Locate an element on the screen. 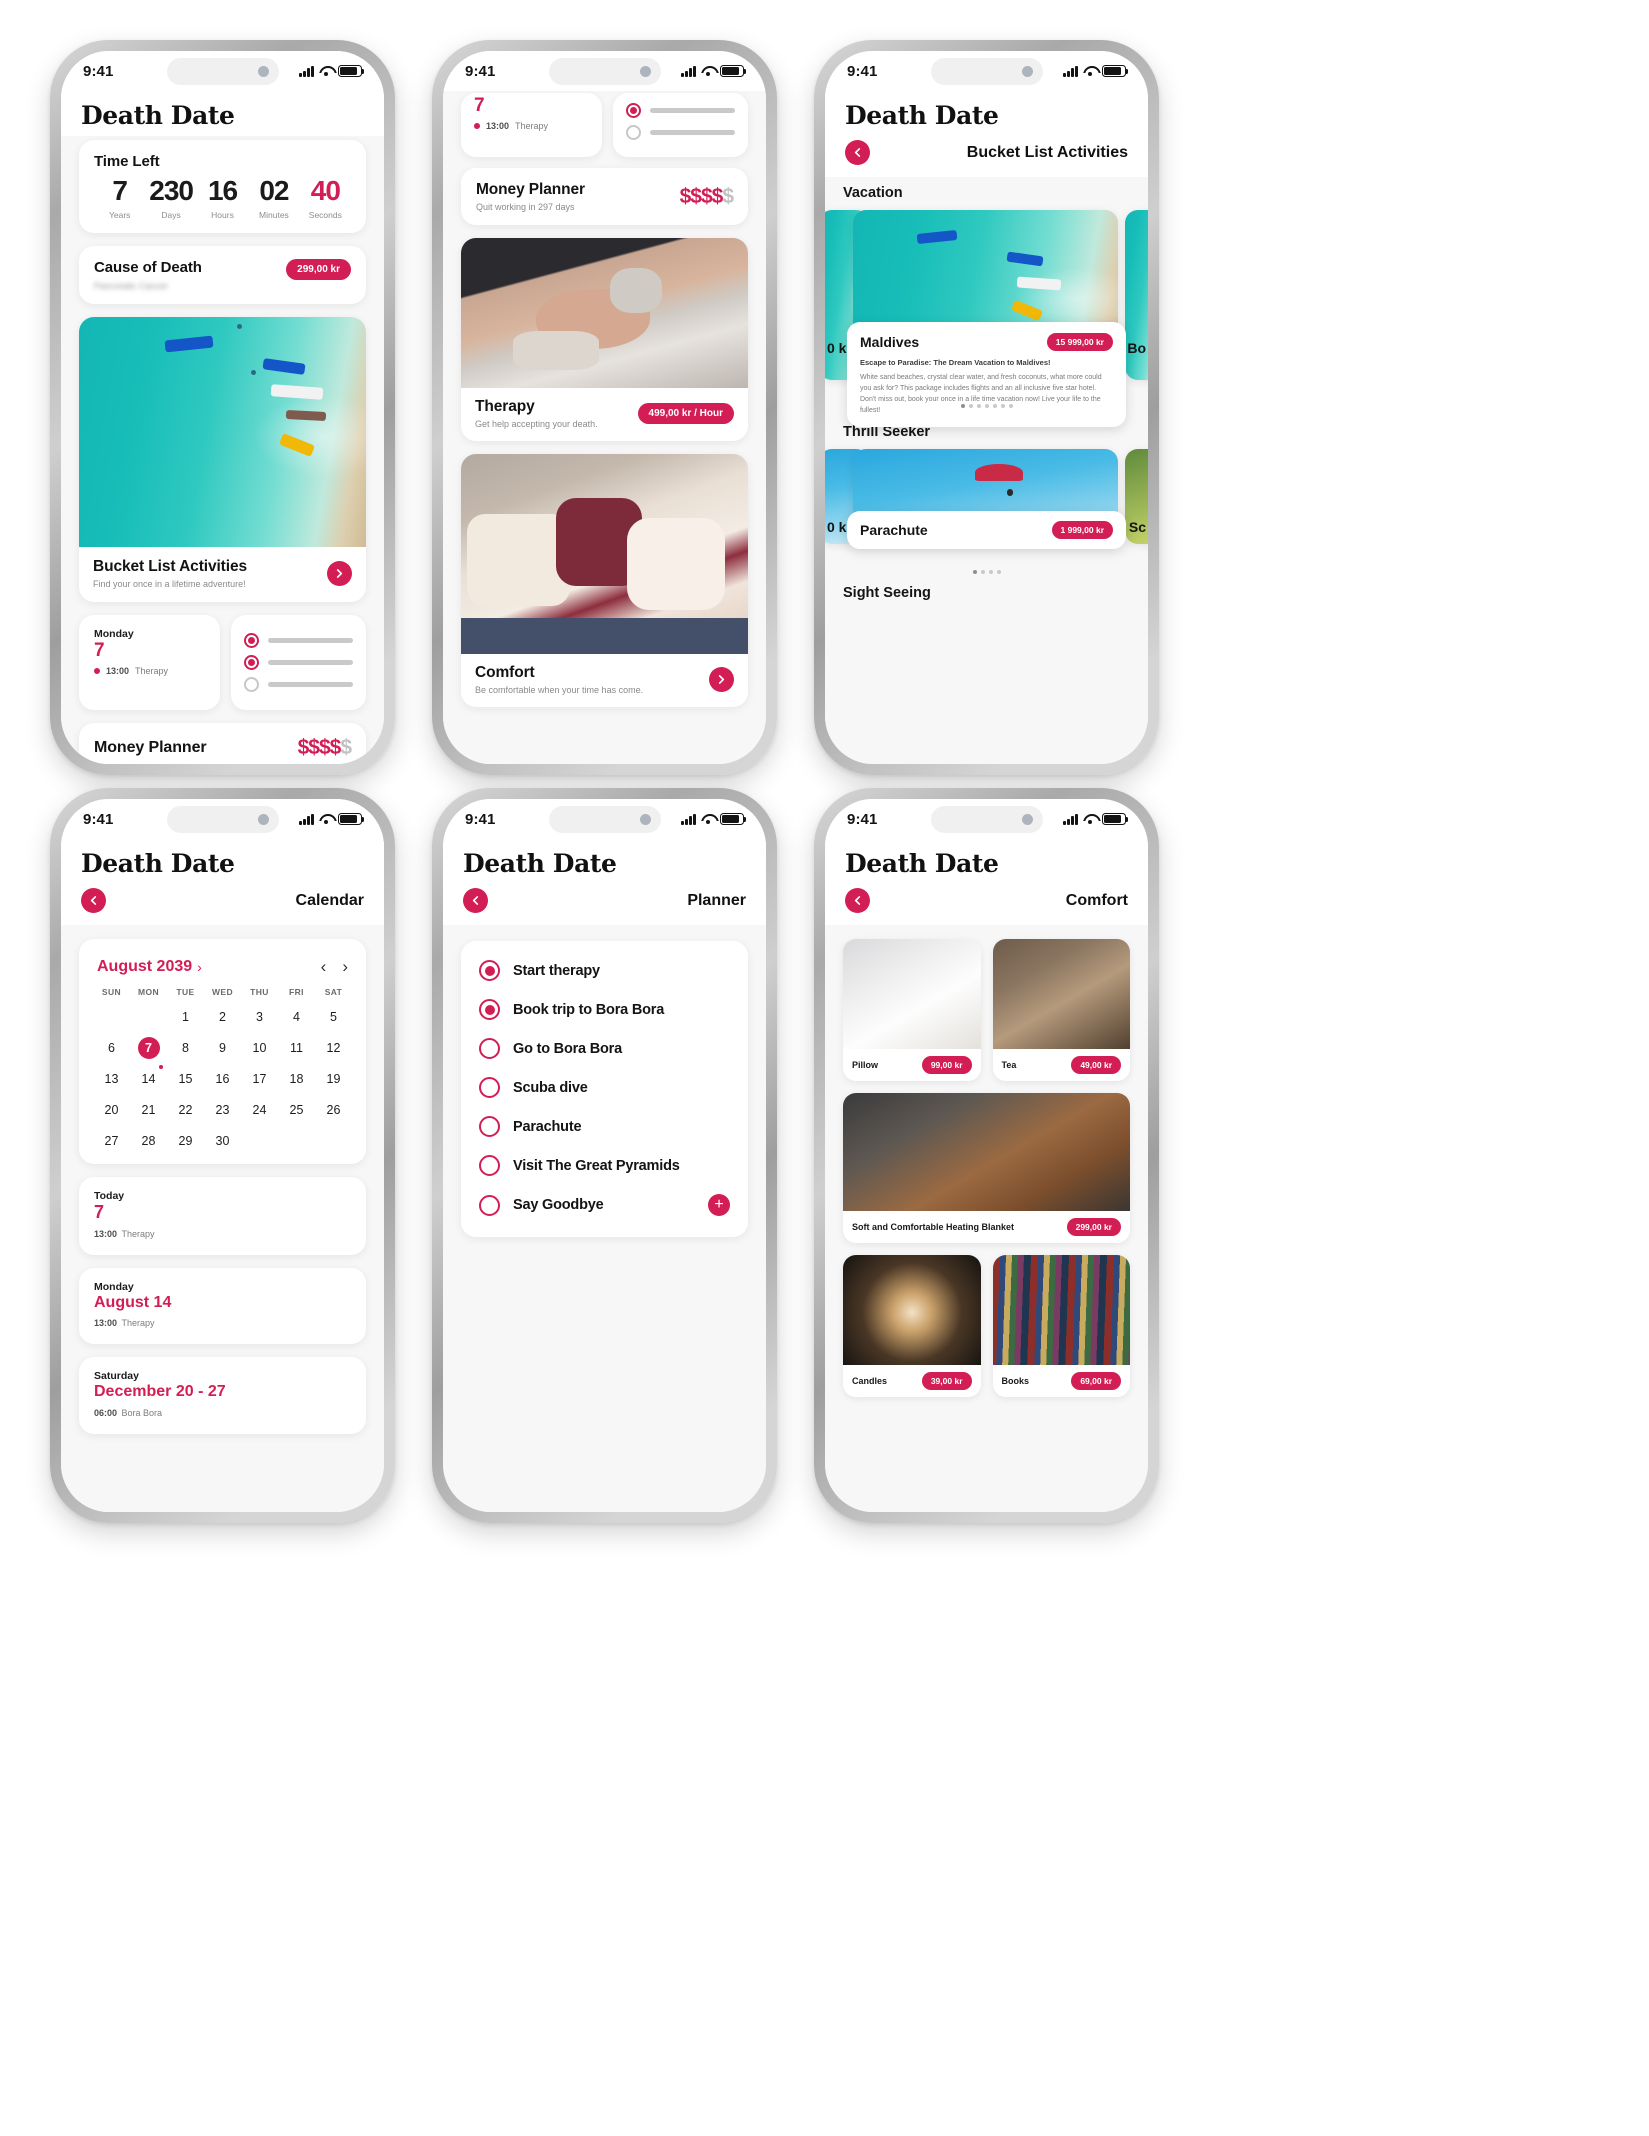 This screenshot has height=2136, width=1649. calendar-prev-icon: ‹ is located at coordinates (324, 967).